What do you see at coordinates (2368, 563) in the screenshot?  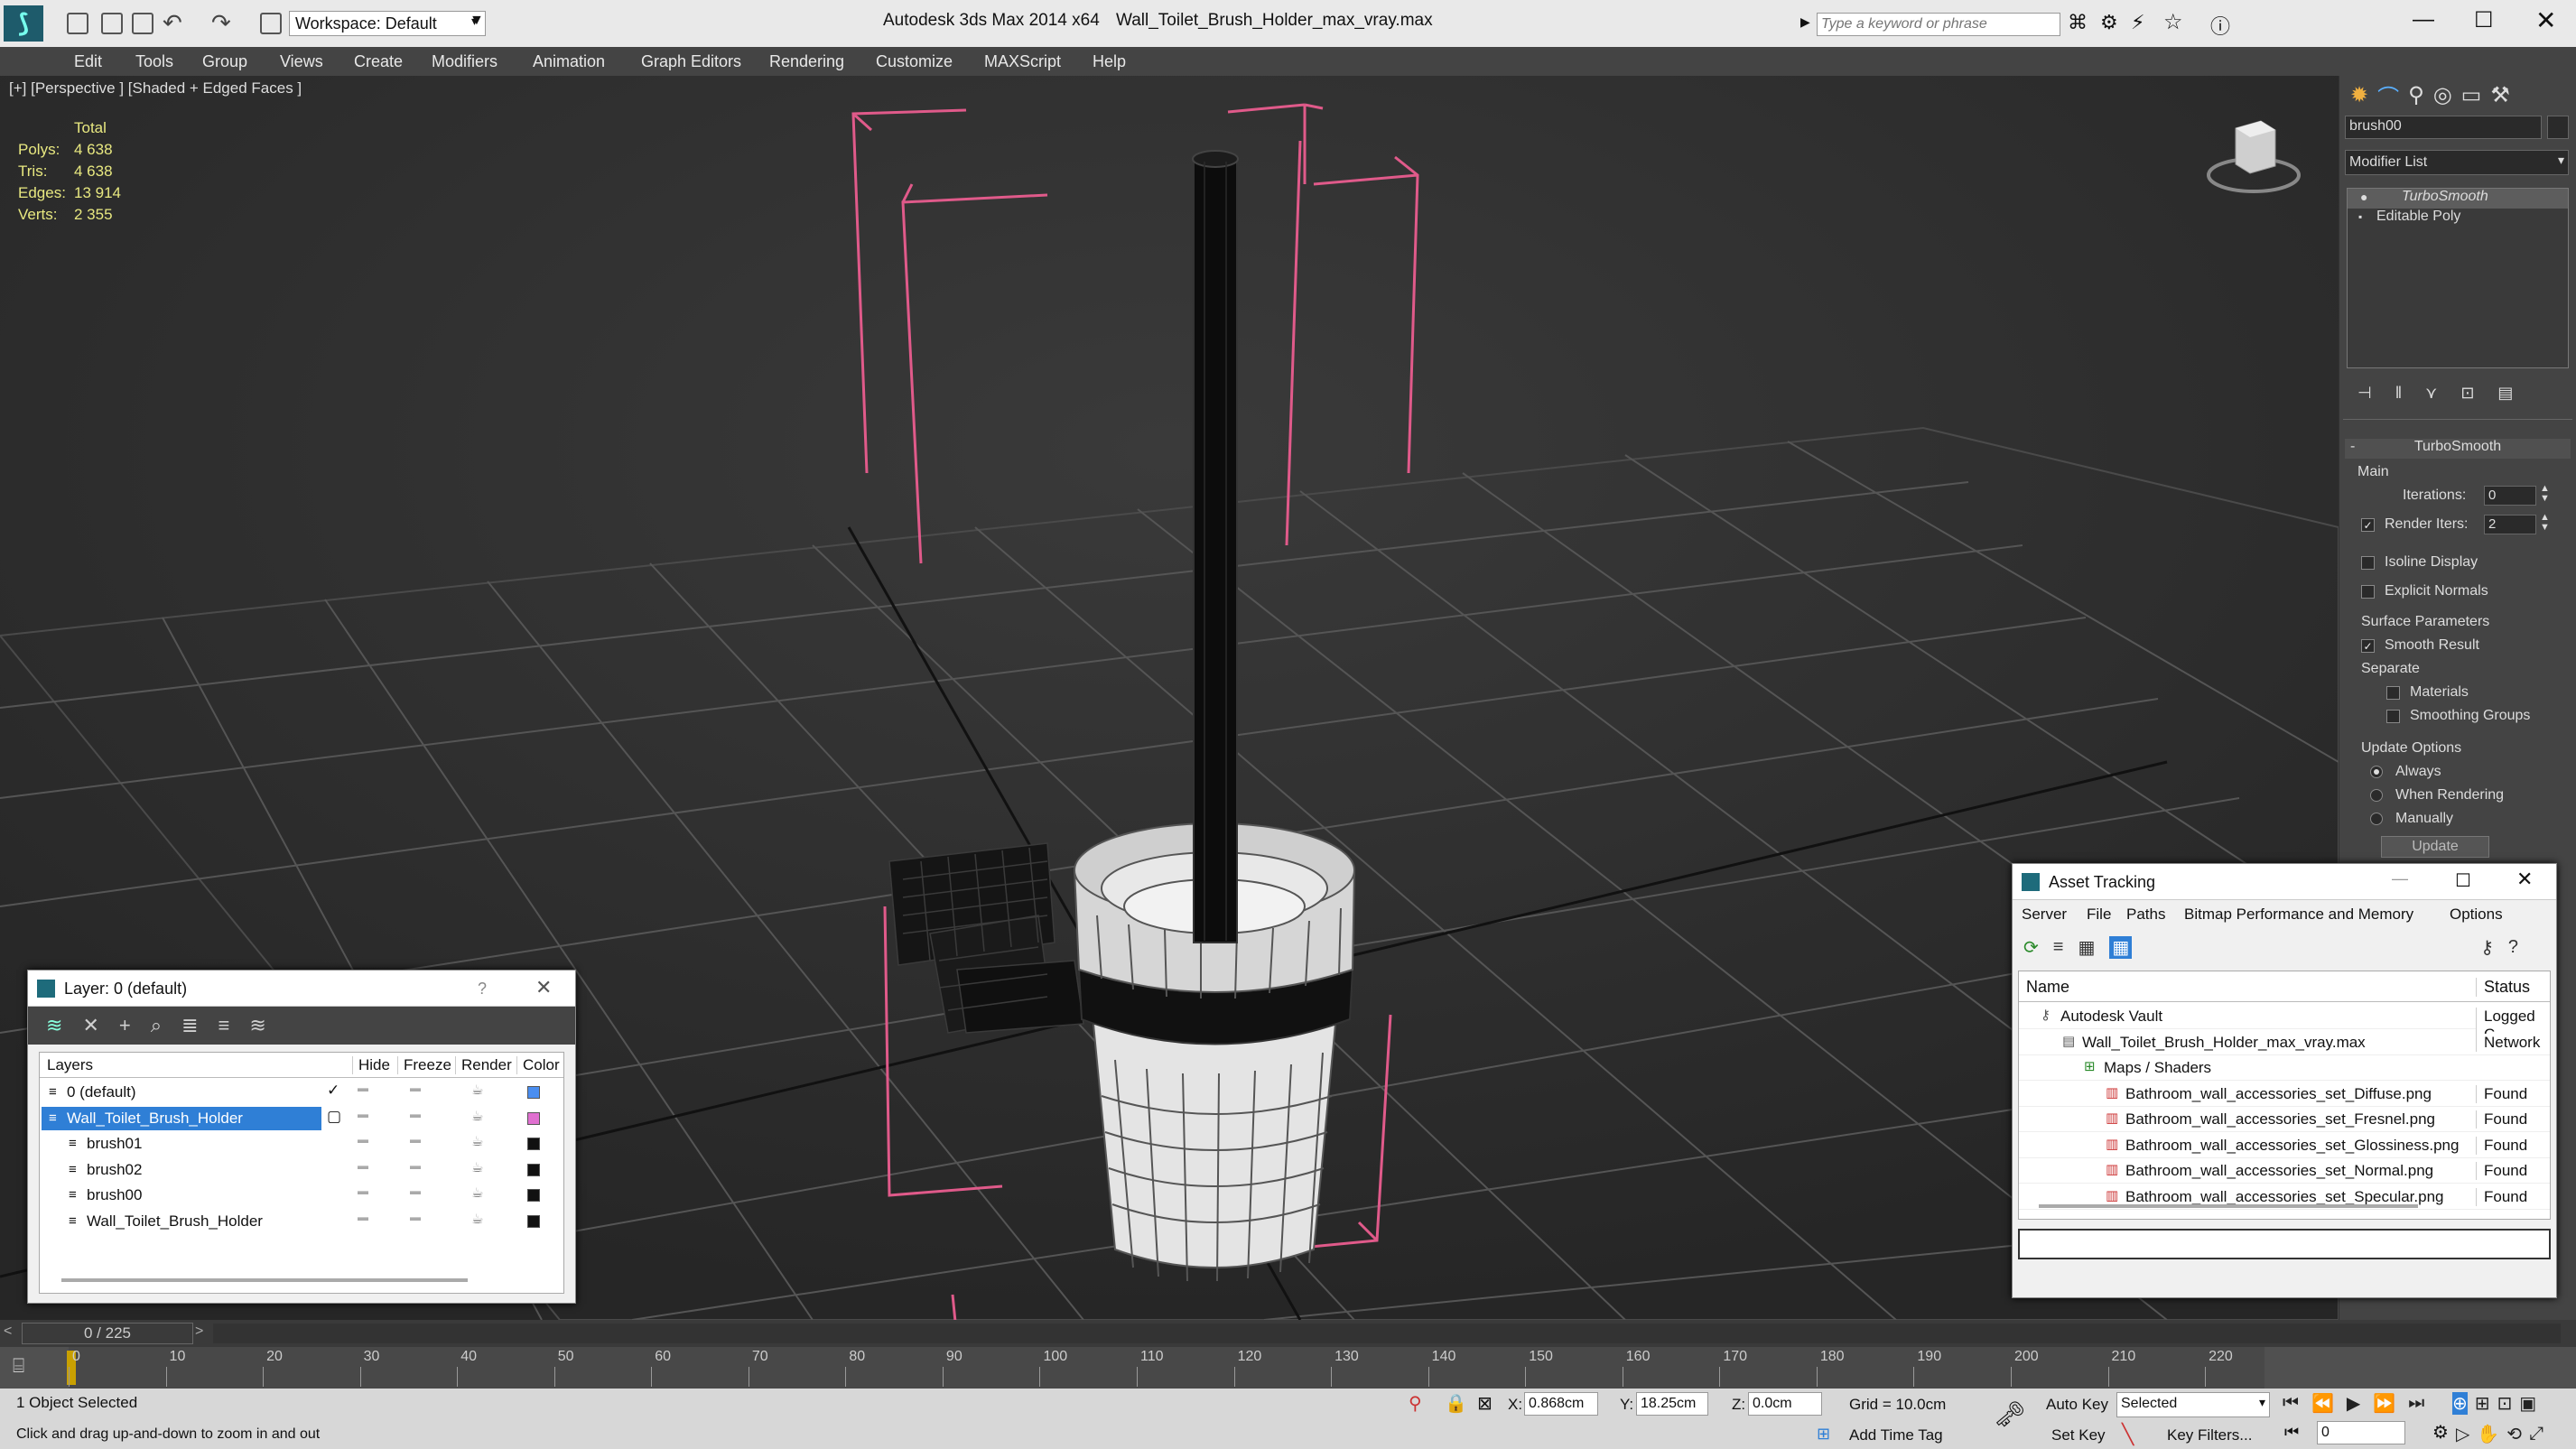 I see `isoline-checkbox` at bounding box center [2368, 563].